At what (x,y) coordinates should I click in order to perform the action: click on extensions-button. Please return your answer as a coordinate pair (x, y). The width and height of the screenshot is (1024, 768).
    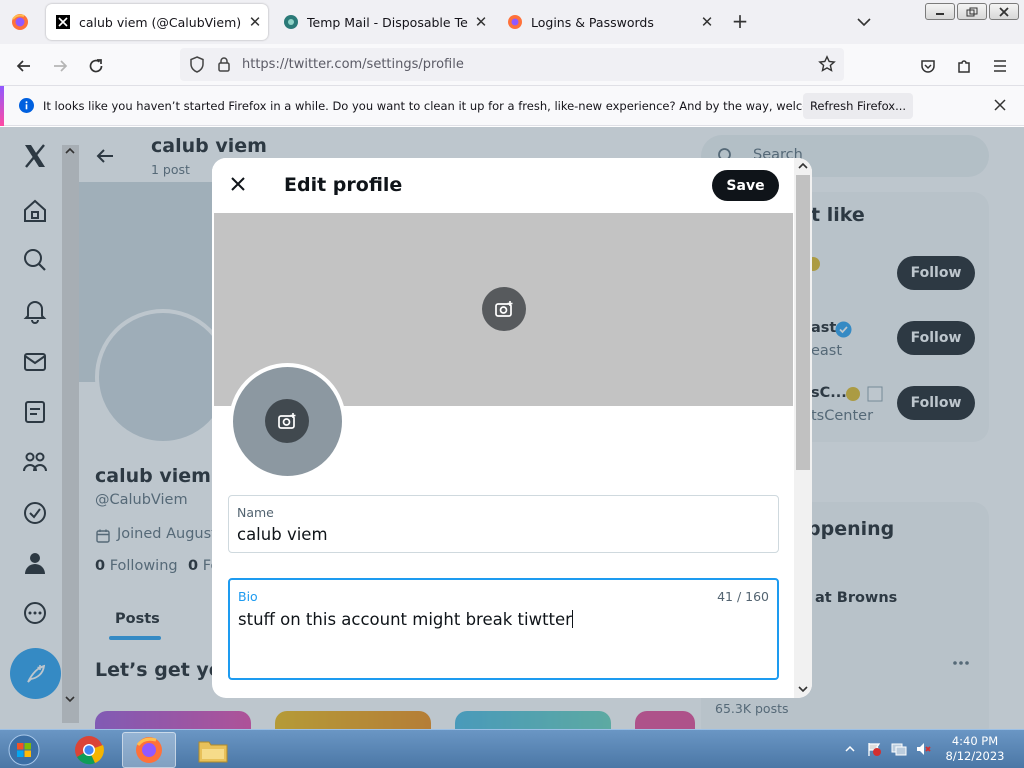
    Looking at the image, I should click on (964, 66).